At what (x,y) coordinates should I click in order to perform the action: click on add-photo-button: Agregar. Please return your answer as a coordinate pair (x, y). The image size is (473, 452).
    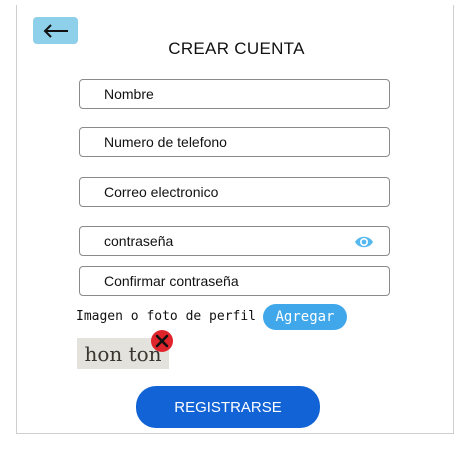
    Looking at the image, I should click on (305, 317).